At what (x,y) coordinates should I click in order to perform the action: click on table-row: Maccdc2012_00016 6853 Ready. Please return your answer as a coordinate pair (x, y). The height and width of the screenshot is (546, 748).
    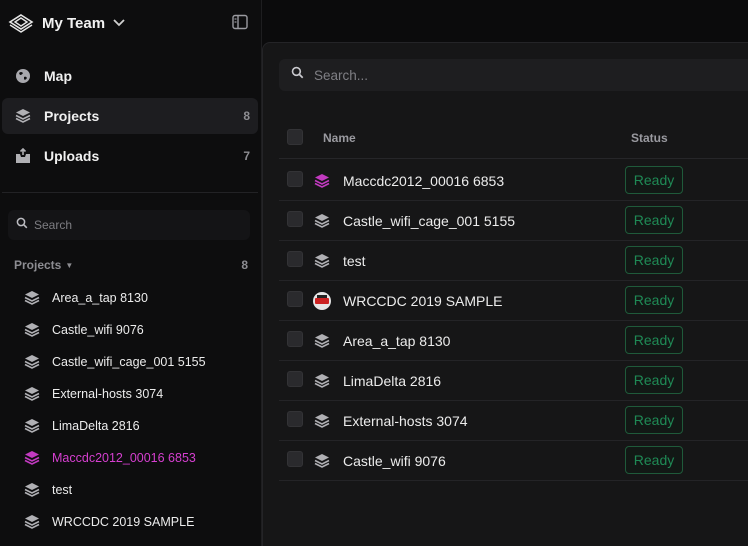
    Looking at the image, I should click on (513, 181).